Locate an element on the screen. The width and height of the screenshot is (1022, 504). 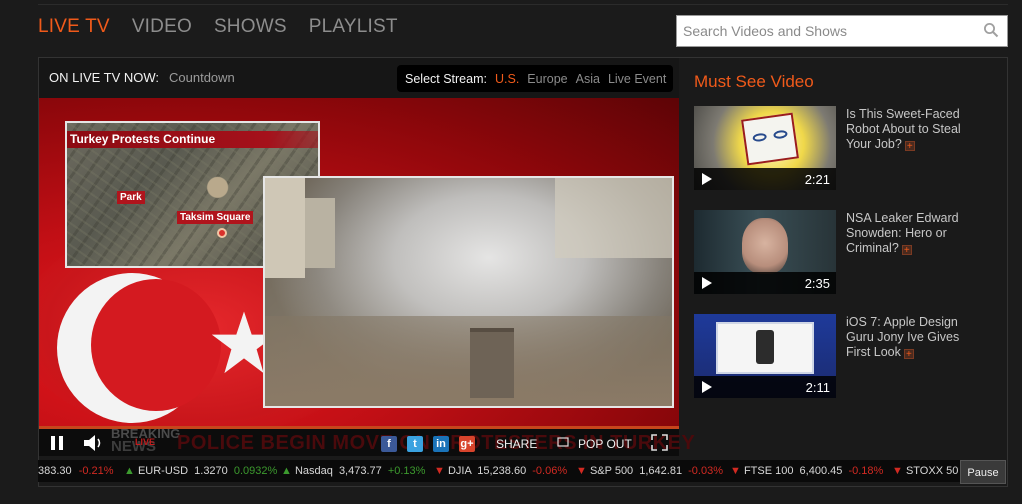
main-nav: LIVE TV VIDEO SHOWS PLAYLIST is located at coordinates (218, 29).